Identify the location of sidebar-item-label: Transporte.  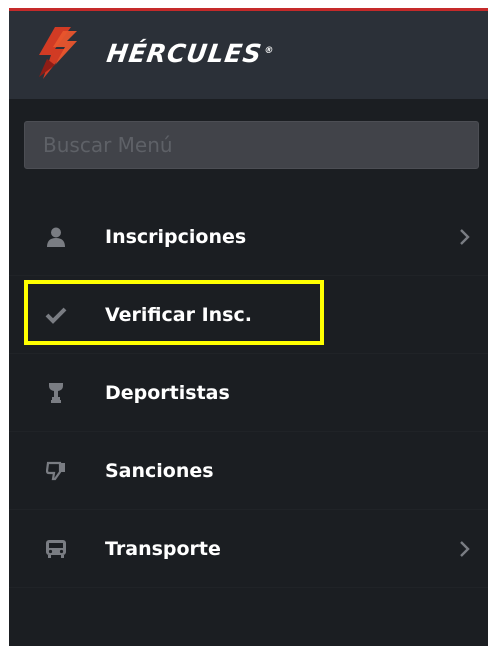
(163, 548).